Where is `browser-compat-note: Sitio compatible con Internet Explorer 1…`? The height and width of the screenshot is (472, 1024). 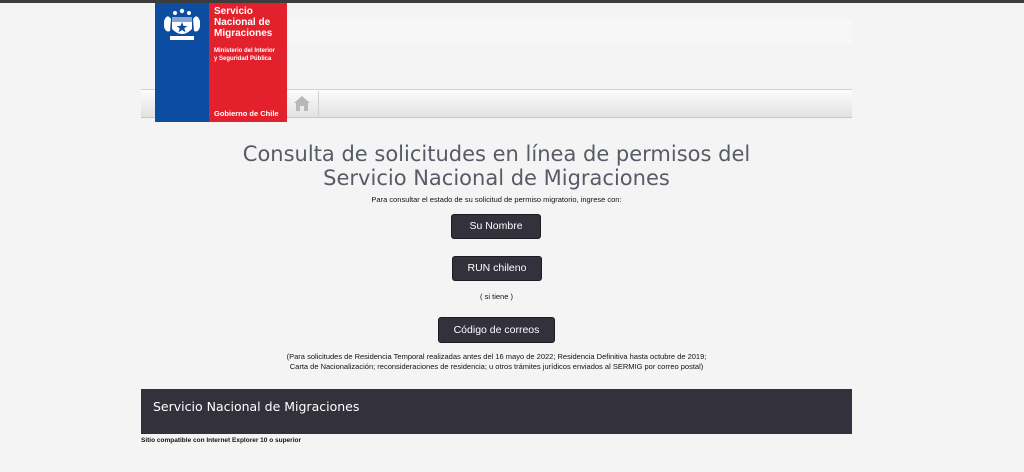 browser-compat-note: Sitio compatible con Internet Explorer 1… is located at coordinates (221, 440).